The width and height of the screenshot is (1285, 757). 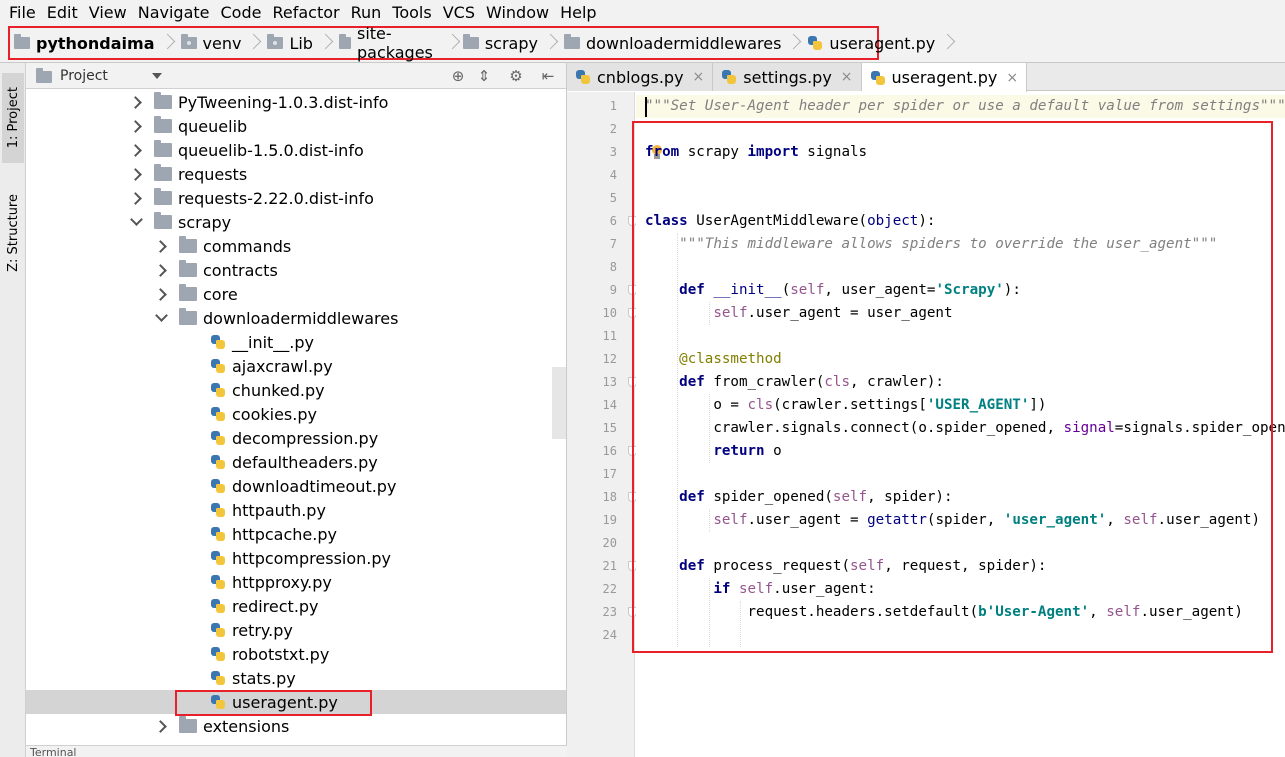 I want to click on tree-folder-item: extensions, so click(x=296, y=726).